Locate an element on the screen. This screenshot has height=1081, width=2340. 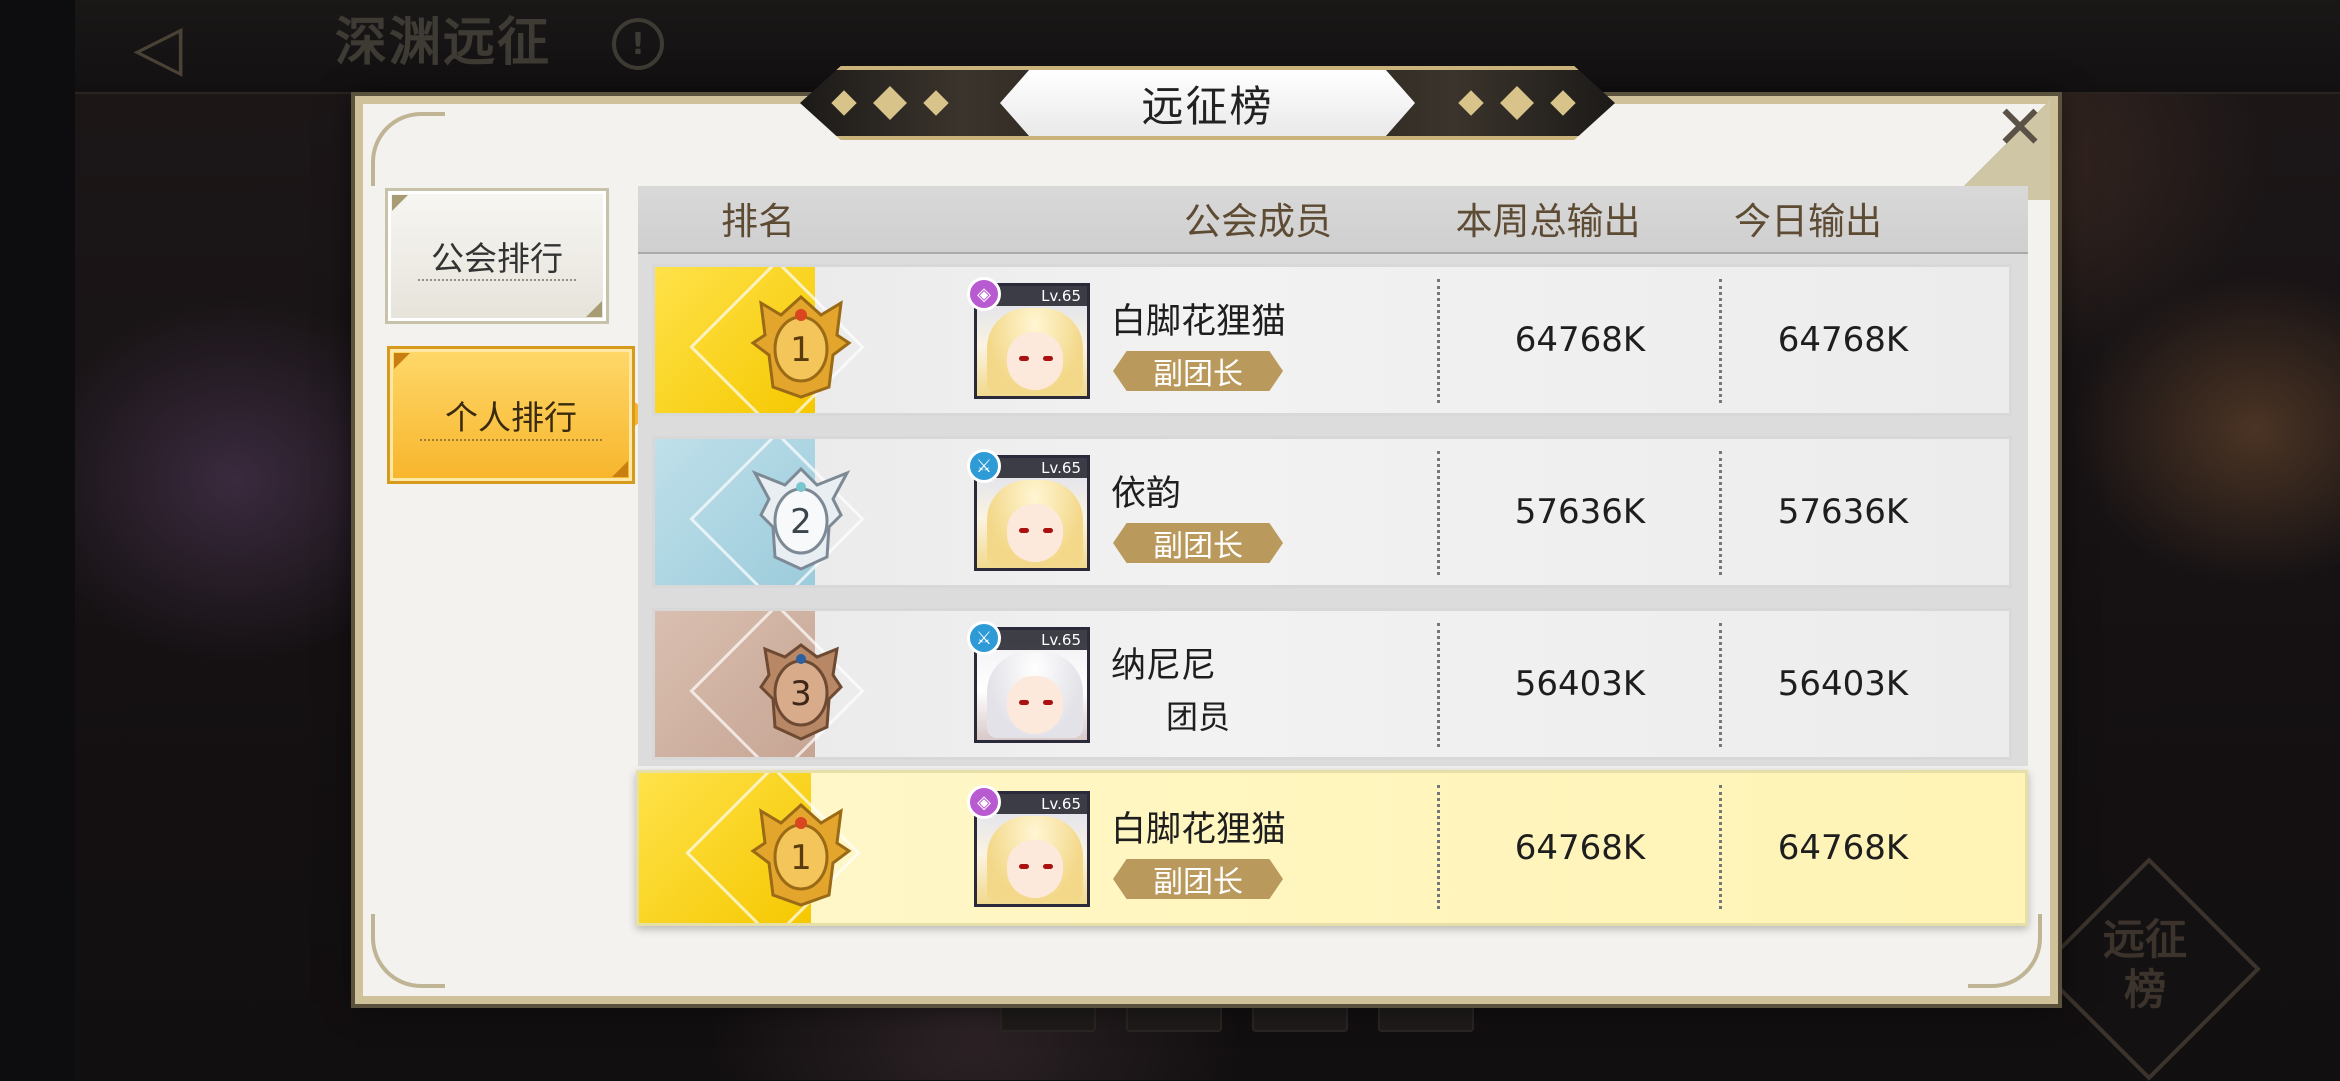
title-ornament-right is located at coordinates (1517, 103).